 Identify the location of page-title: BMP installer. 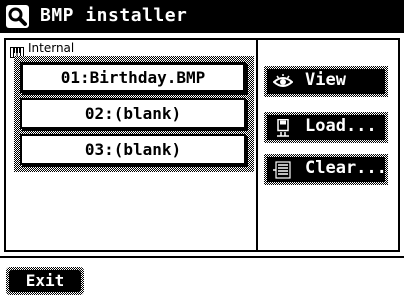
(114, 15).